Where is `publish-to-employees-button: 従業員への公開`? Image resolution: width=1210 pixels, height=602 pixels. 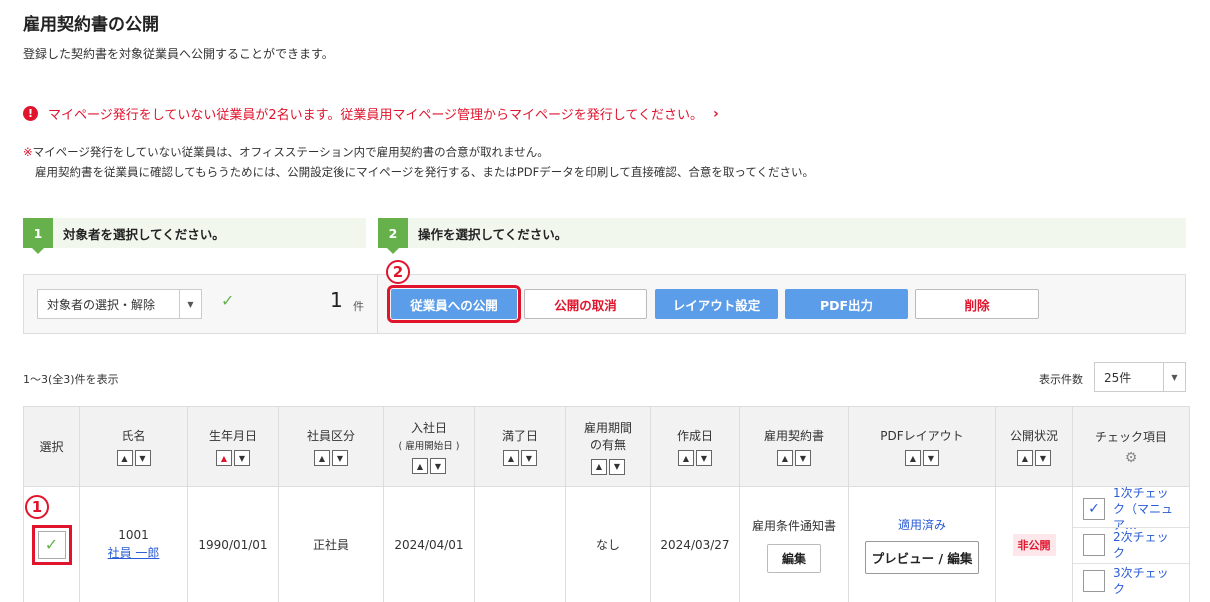
publish-to-employees-button: 従業員への公開 is located at coordinates (454, 304).